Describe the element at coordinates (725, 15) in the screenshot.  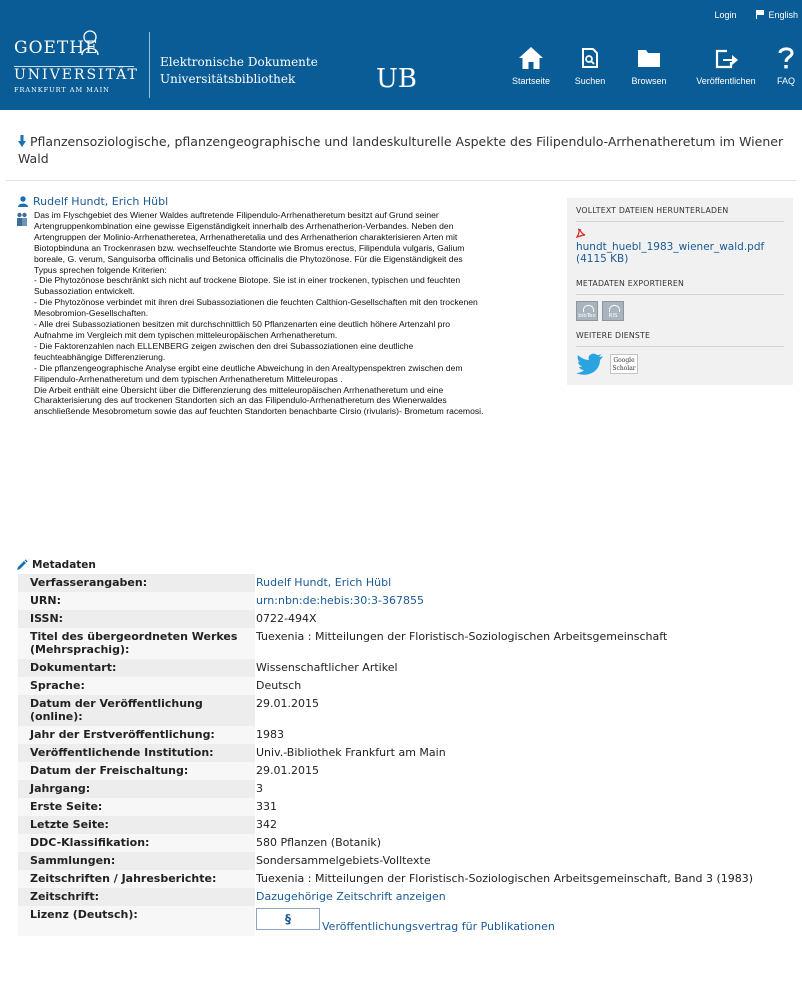
I see `login-link: Login` at that location.